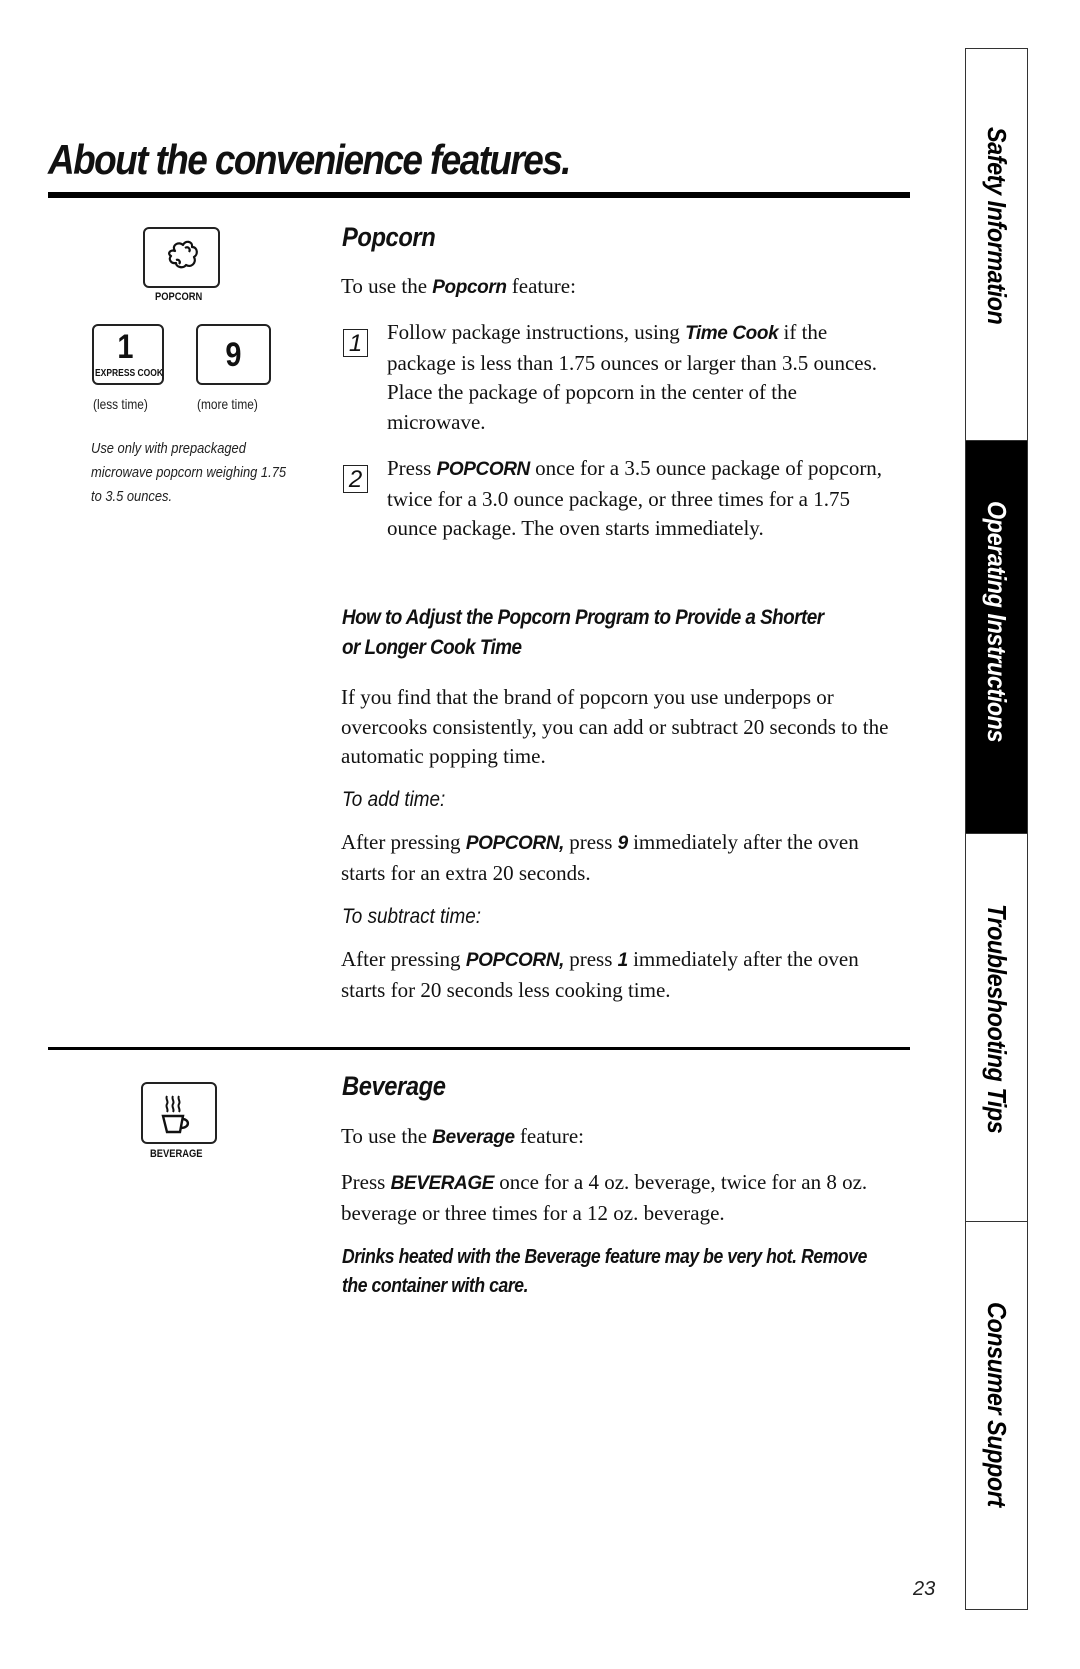 This screenshot has width=1080, height=1669. What do you see at coordinates (732, 333) in the screenshot?
I see `time-cook-label: Time Cook` at bounding box center [732, 333].